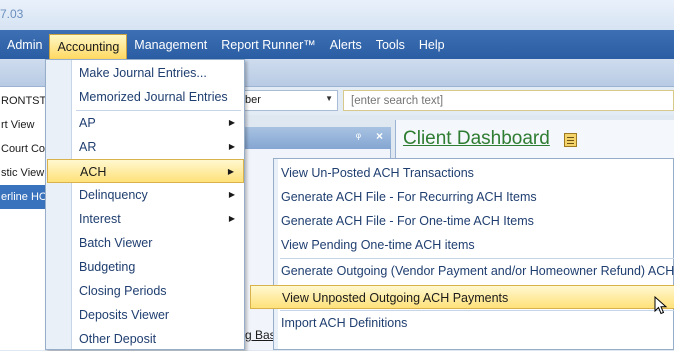 This screenshot has height=351, width=674. I want to click on panel-header: ᵠ ×, so click(318, 138).